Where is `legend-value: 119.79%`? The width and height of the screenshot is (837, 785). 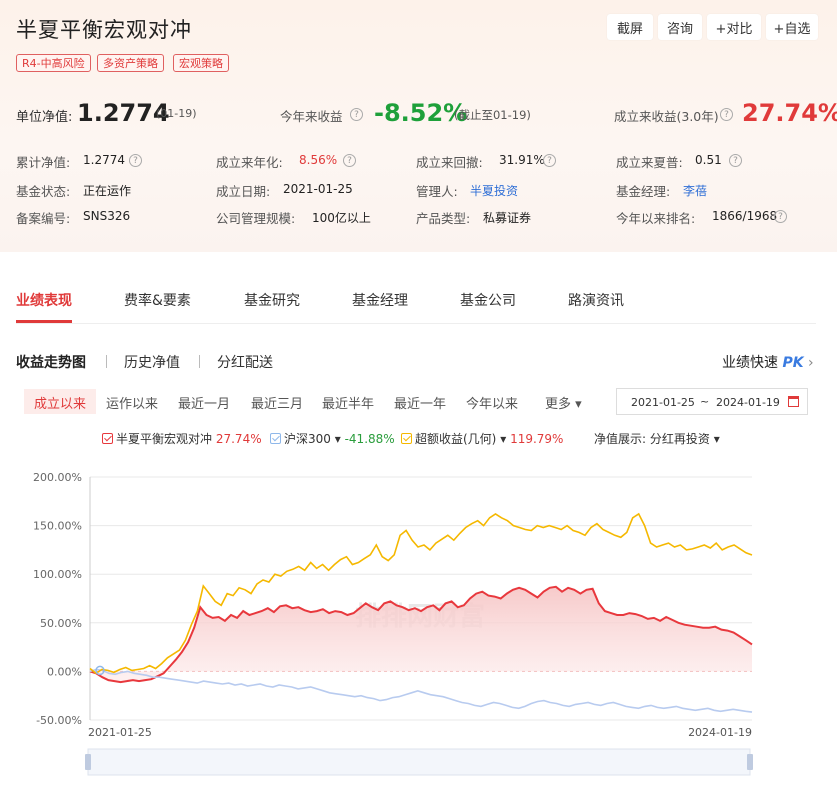 legend-value: 119.79% is located at coordinates (537, 439).